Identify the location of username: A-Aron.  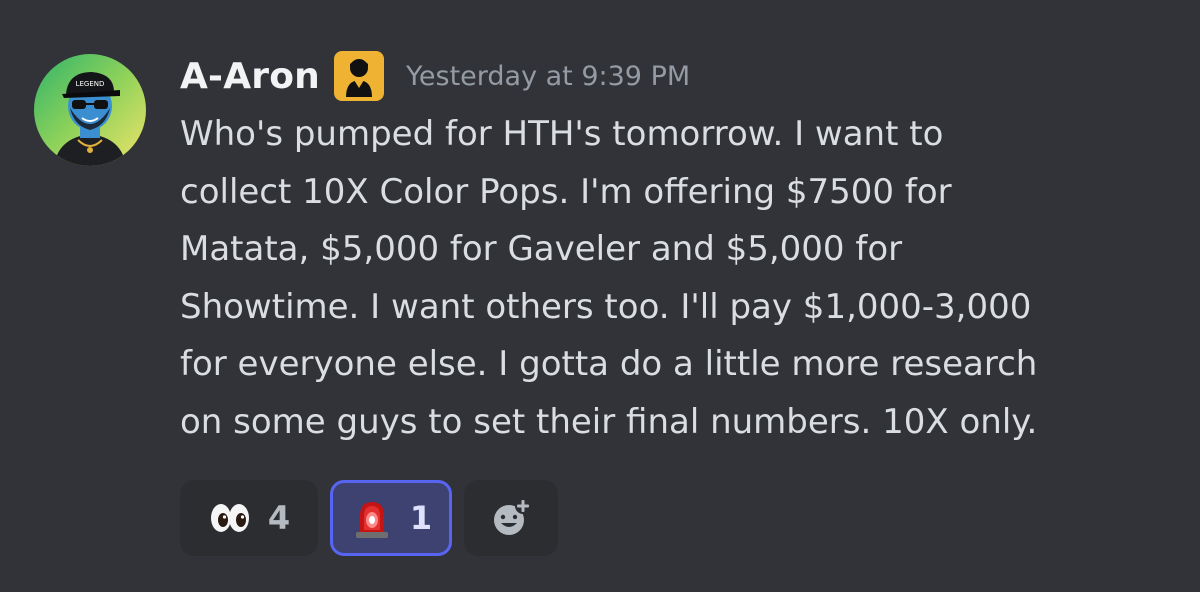
(250, 76).